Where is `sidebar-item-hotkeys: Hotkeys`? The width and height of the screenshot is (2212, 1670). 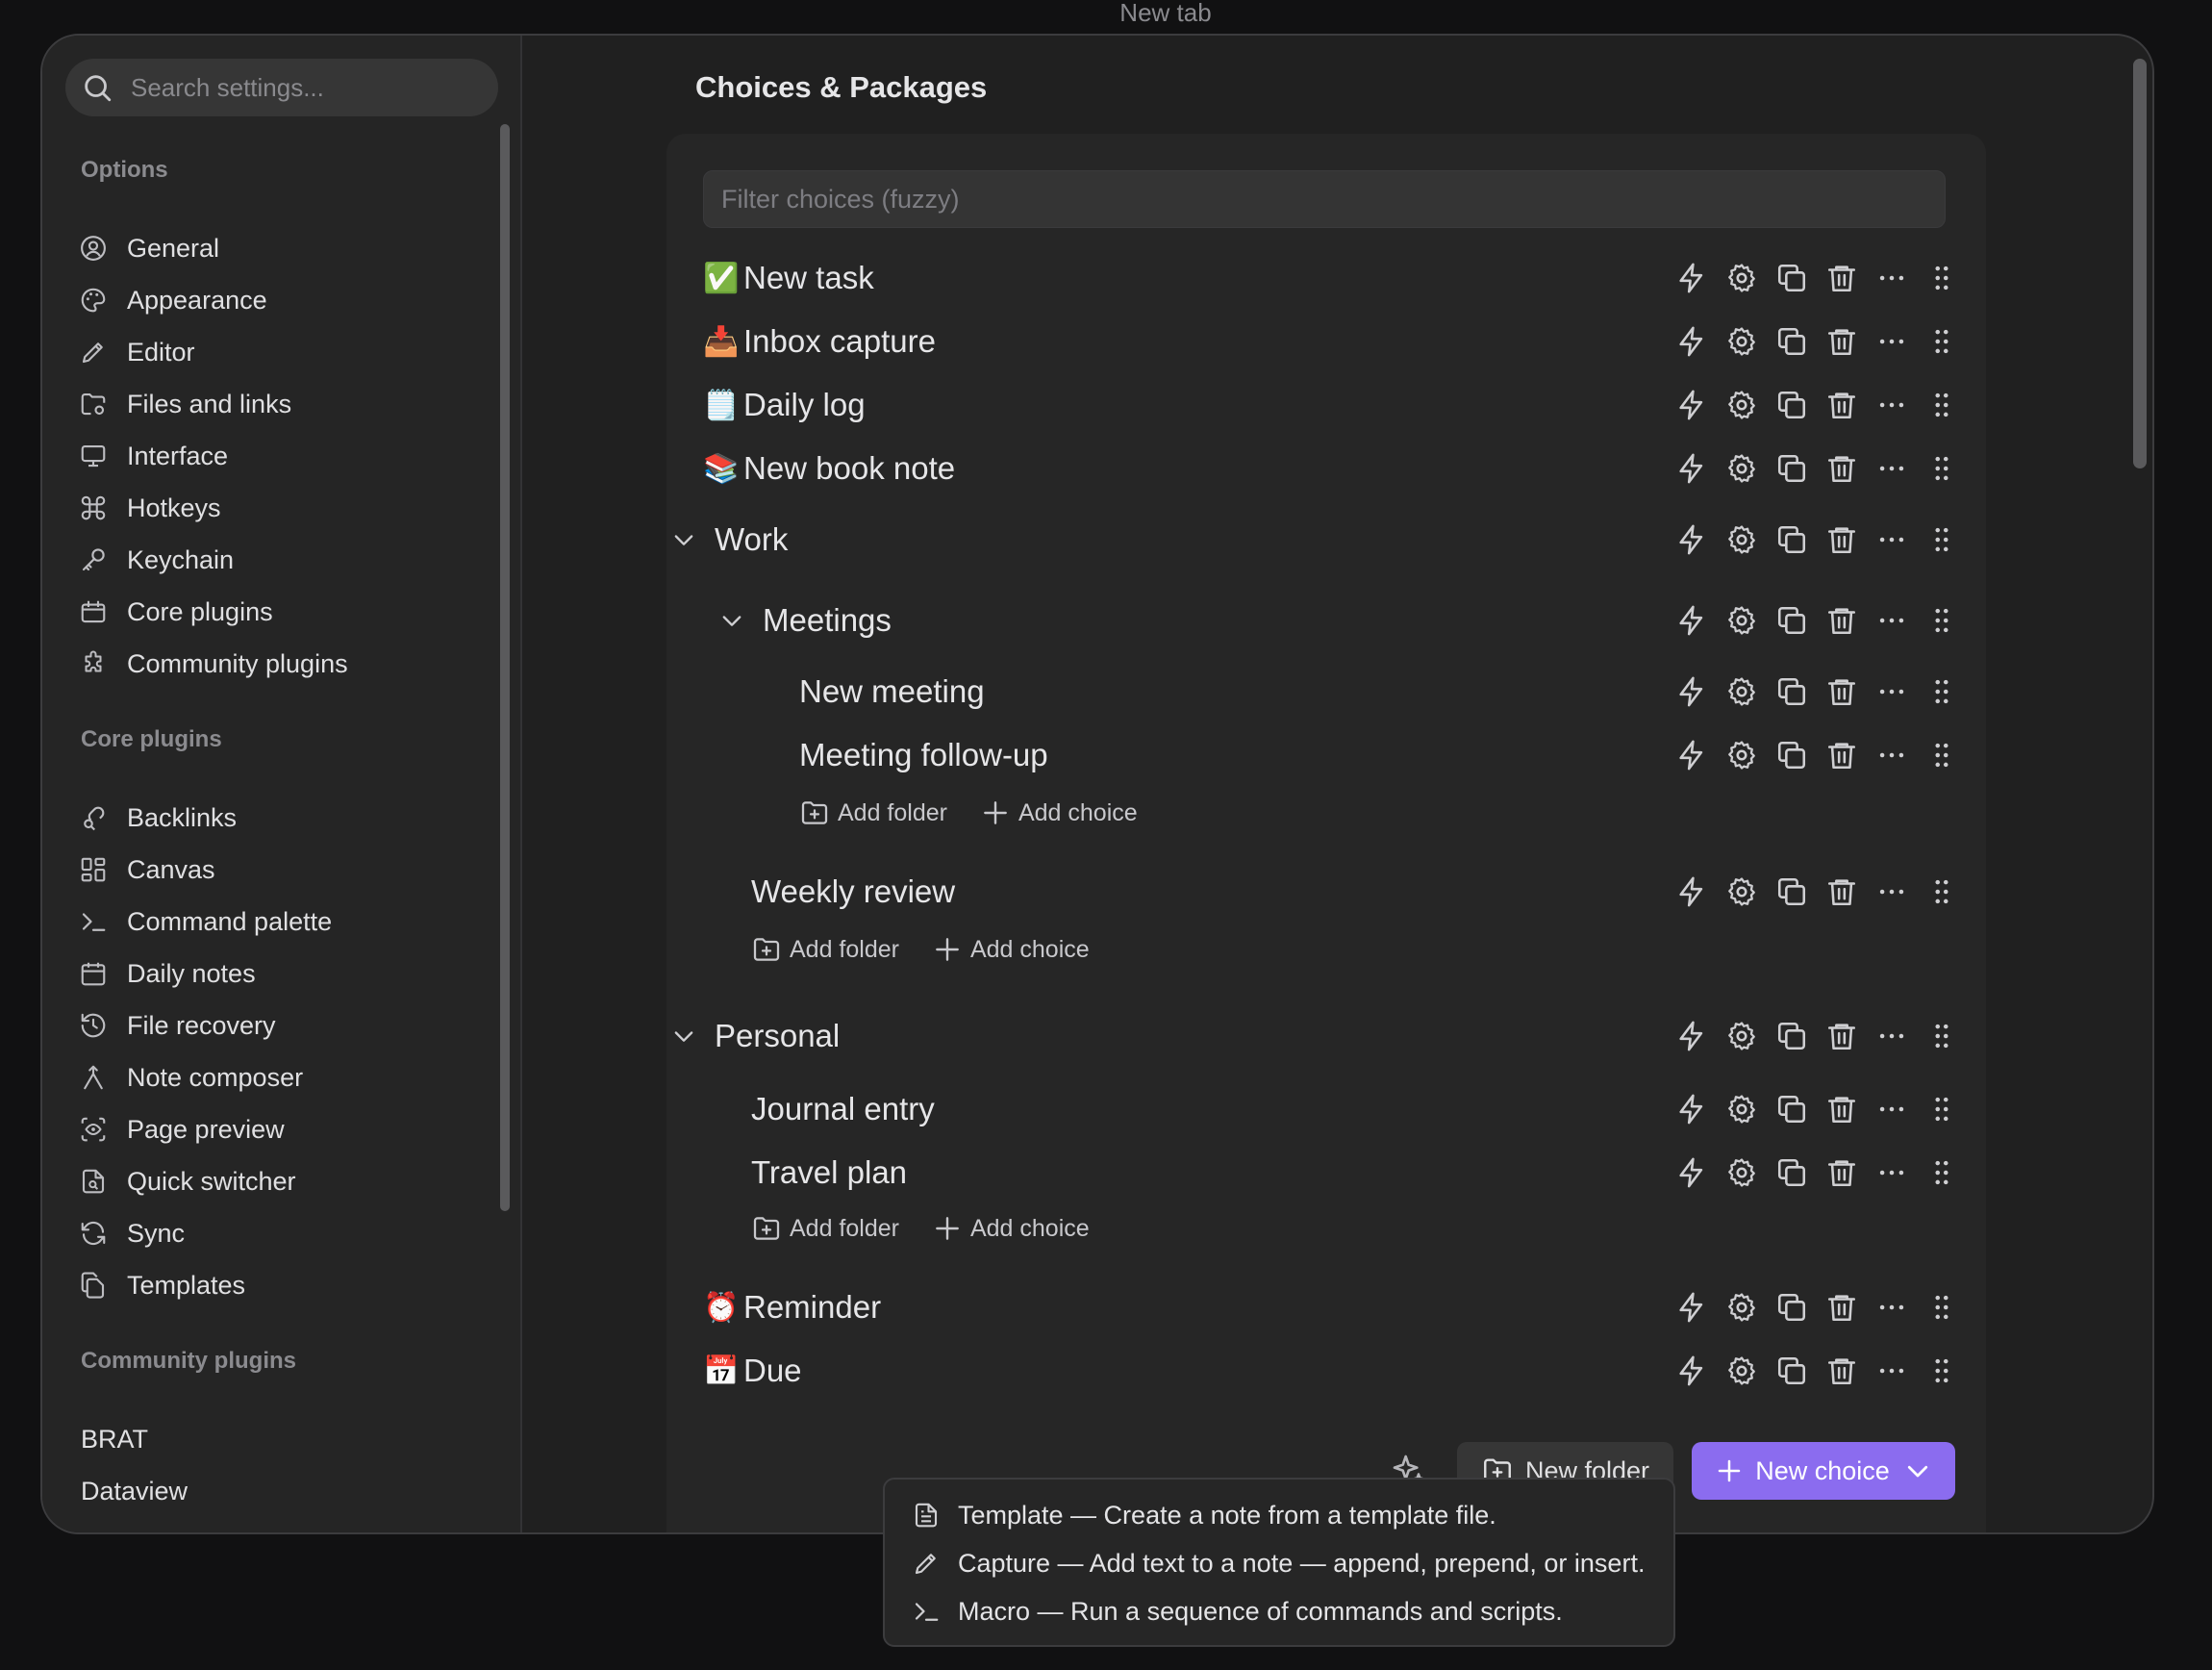
sidebar-item-hotkeys: Hotkeys is located at coordinates (281, 508).